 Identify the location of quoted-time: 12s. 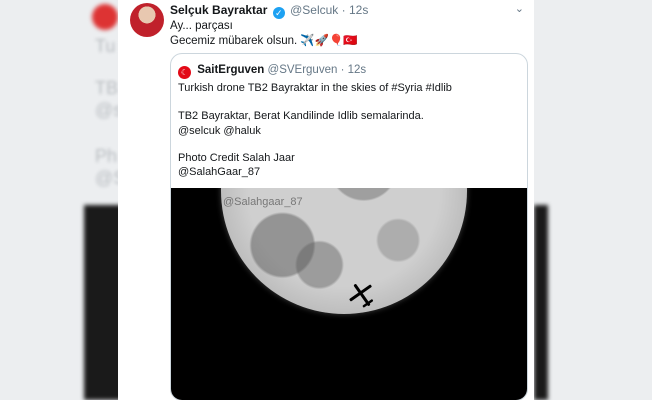
(357, 70).